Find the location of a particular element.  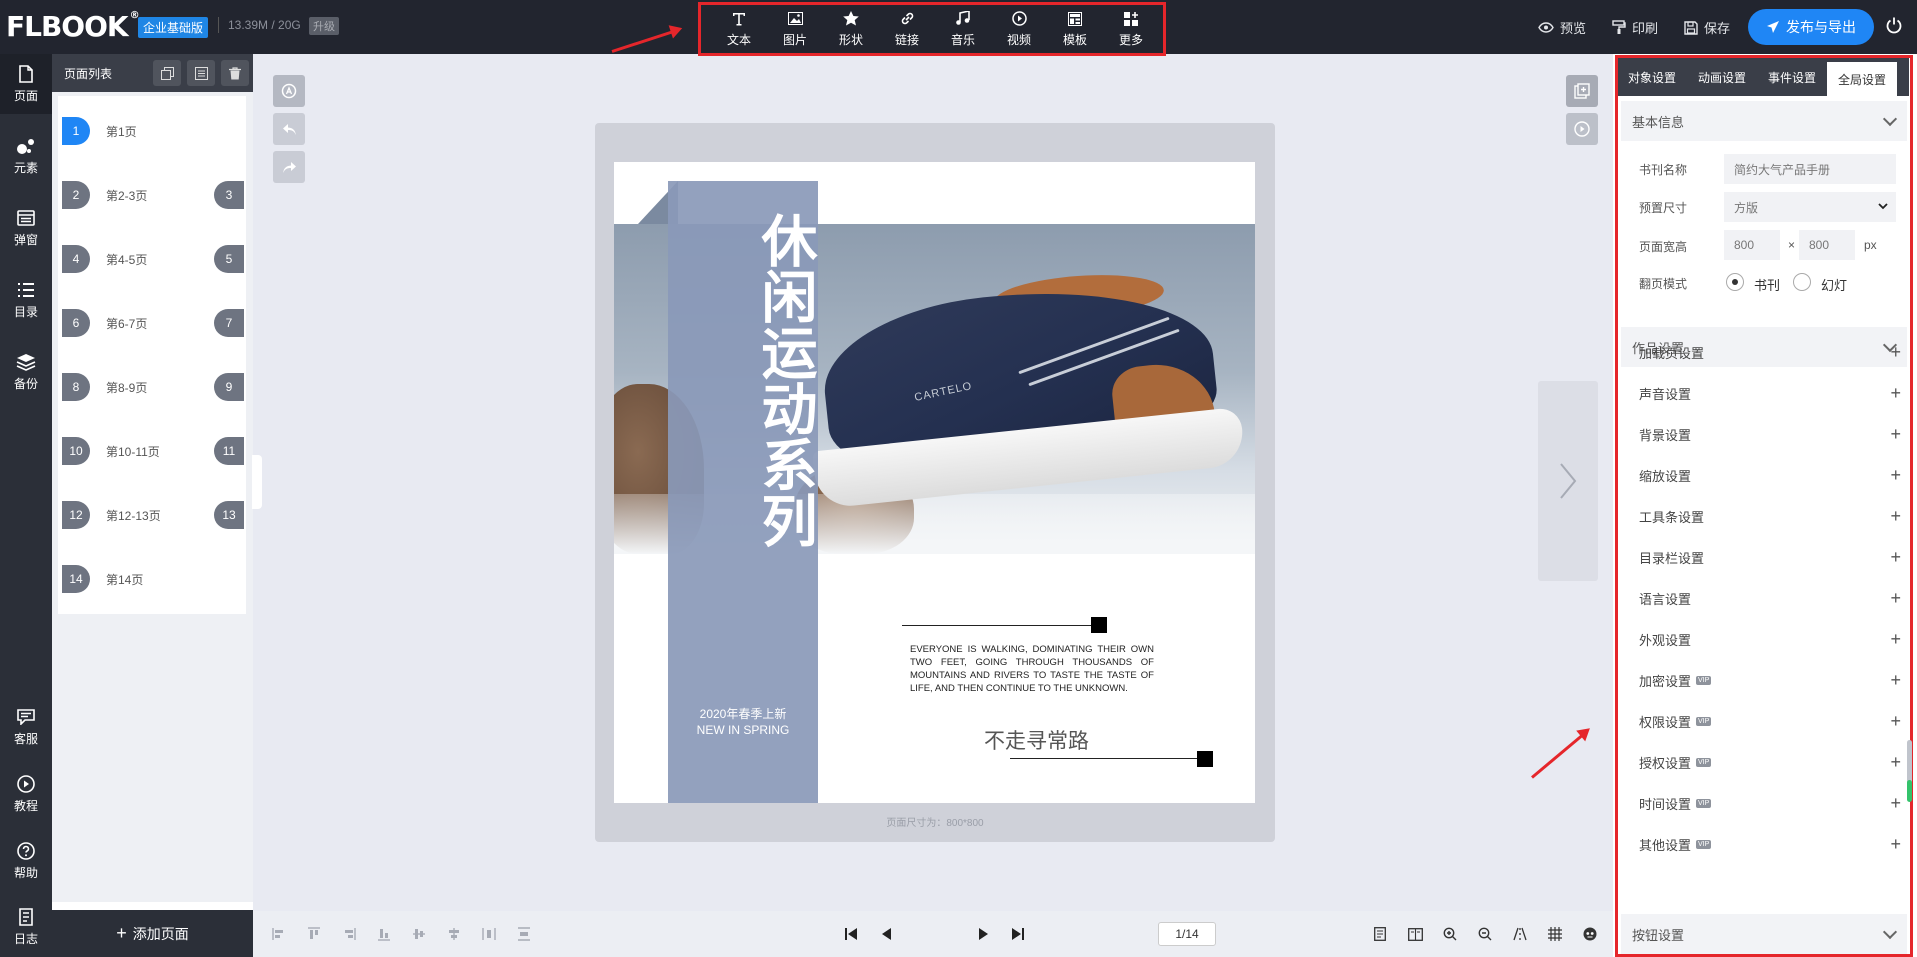

copy-page-button is located at coordinates (167, 73).